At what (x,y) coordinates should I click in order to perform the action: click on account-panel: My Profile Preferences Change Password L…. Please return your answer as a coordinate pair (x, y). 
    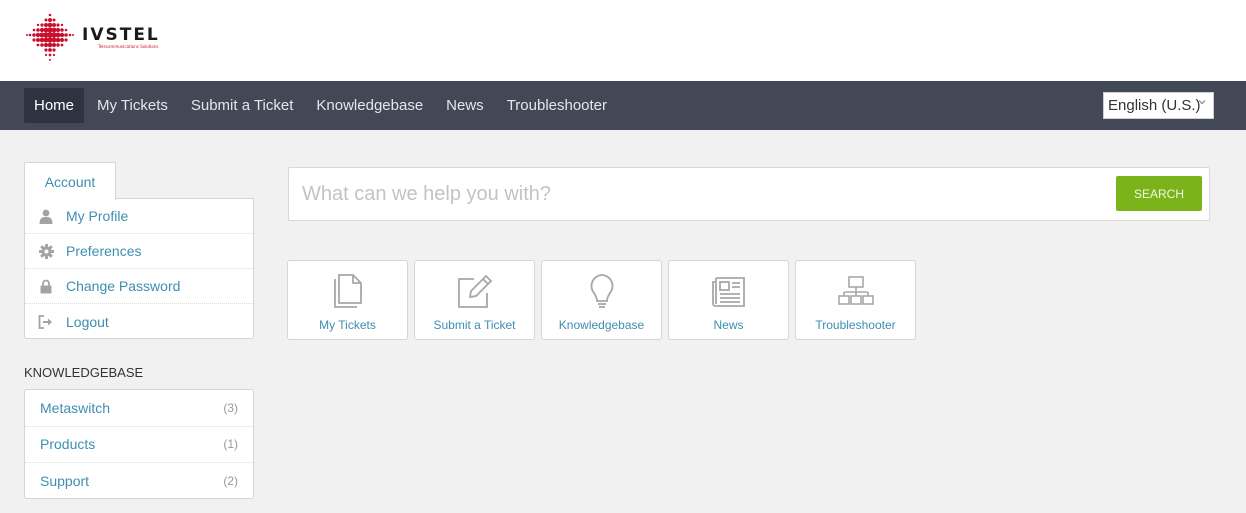
    Looking at the image, I should click on (139, 268).